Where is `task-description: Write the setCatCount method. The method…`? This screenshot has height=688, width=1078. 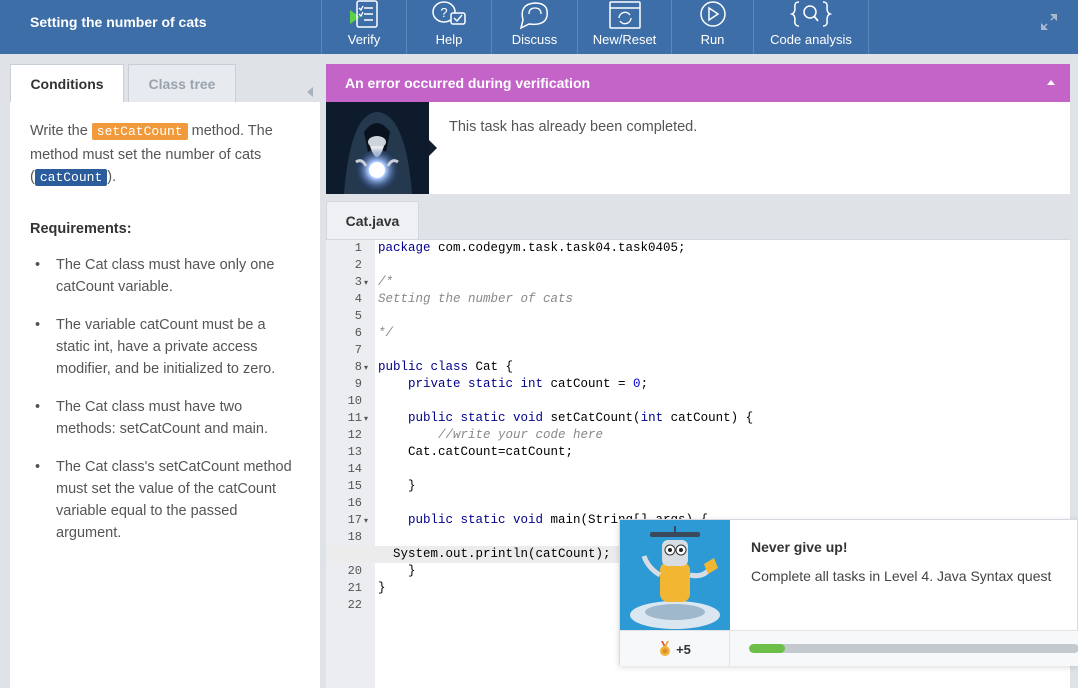
task-description: Write the setCatCount method. The method… is located at coordinates (165, 155).